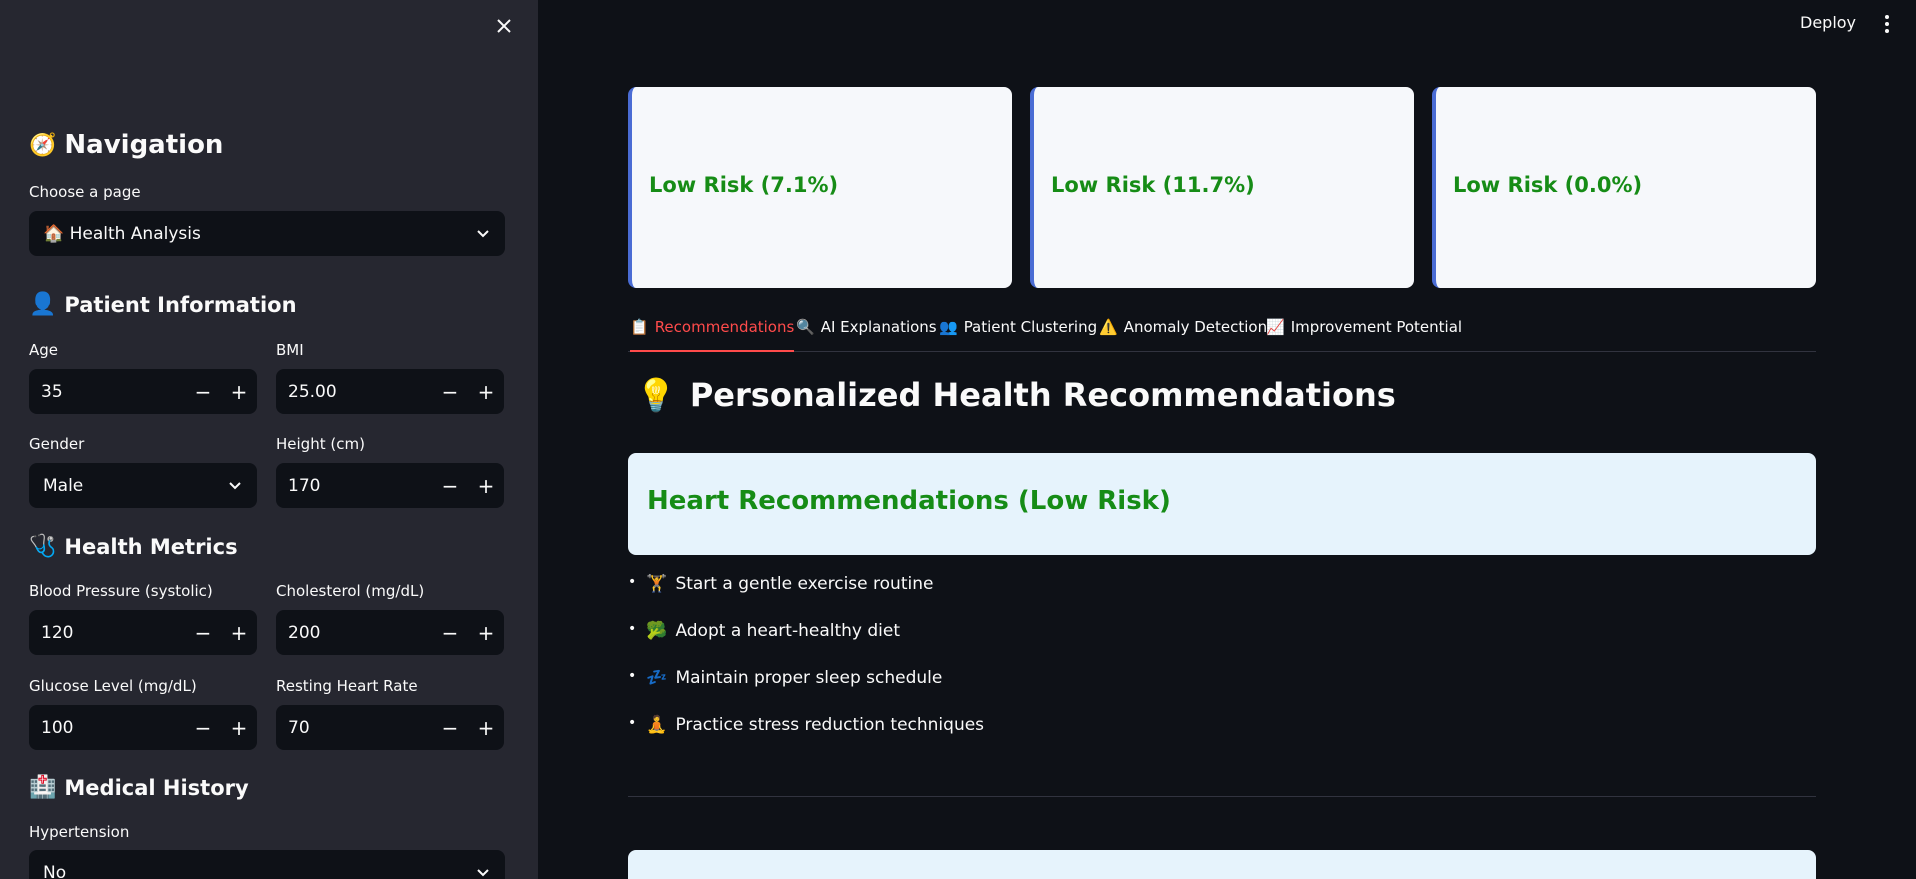 The width and height of the screenshot is (1916, 879). What do you see at coordinates (144, 145) in the screenshot?
I see `navigation-title: Navigation` at bounding box center [144, 145].